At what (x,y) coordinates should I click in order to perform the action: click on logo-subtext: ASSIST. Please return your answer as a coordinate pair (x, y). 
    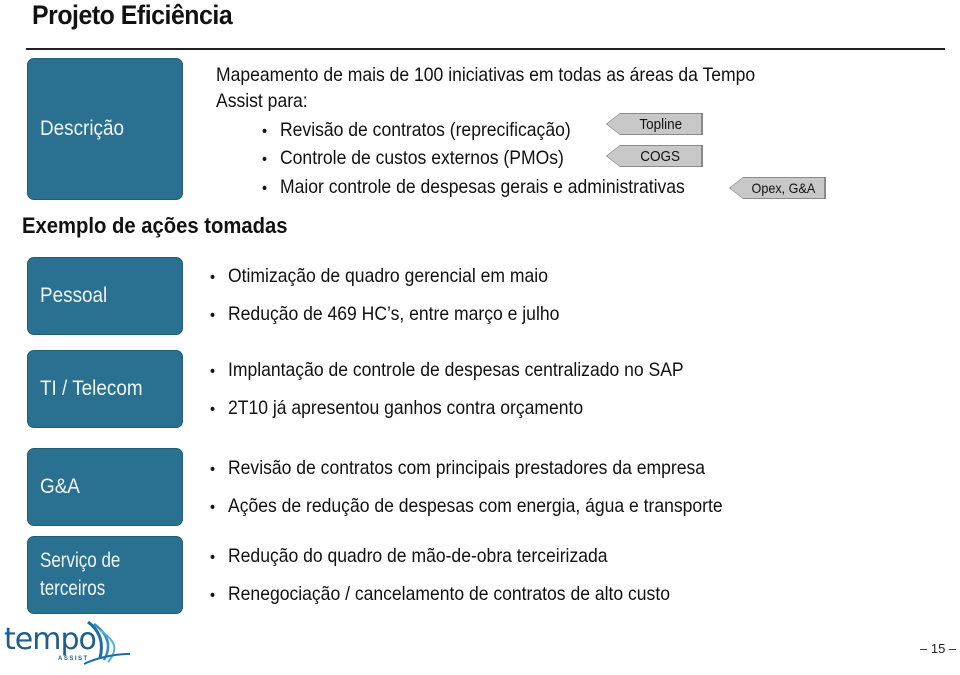
    Looking at the image, I should click on (73, 659).